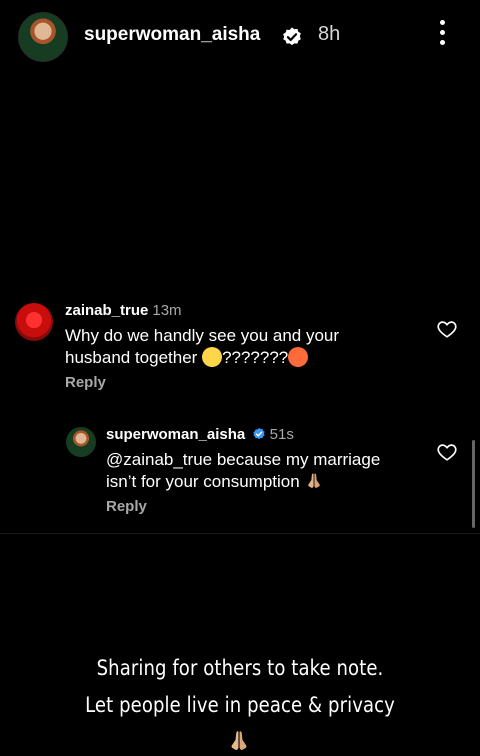 This screenshot has height=756, width=480. Describe the element at coordinates (43, 37) in the screenshot. I see `story-avatar` at that location.